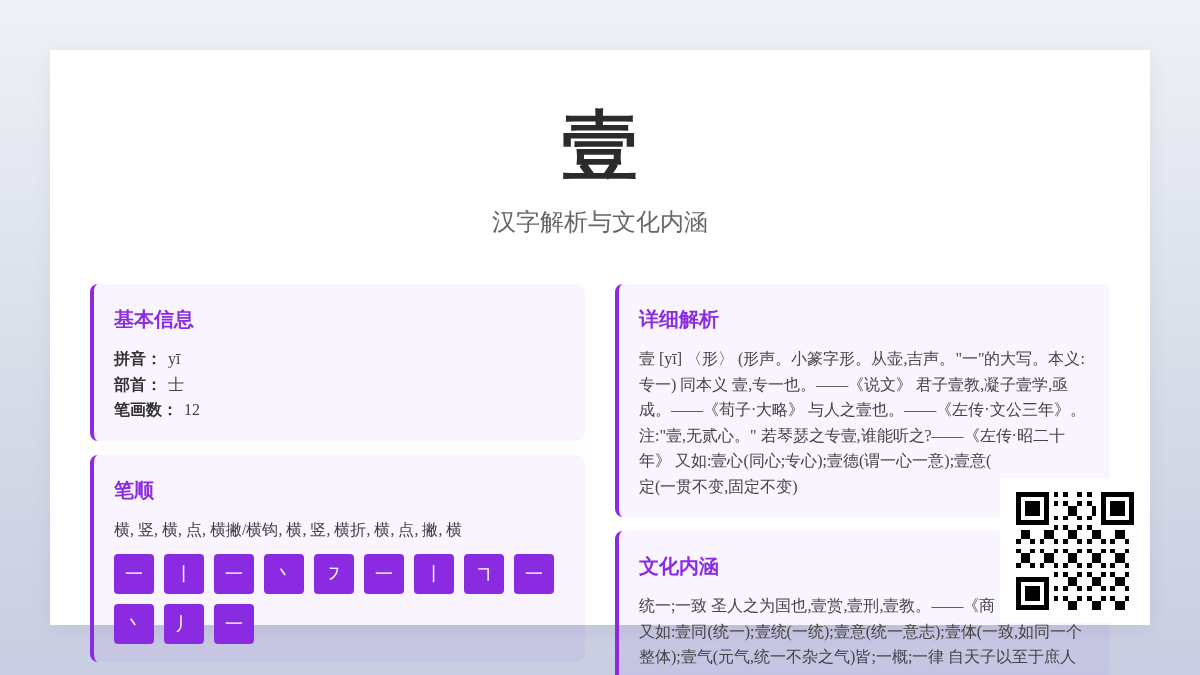  I want to click on details-text-line: 壹 [yī] 〈形〉 (形声。小篆字形。从壶,吉声。"一"的大写。本义:, so click(862, 359).